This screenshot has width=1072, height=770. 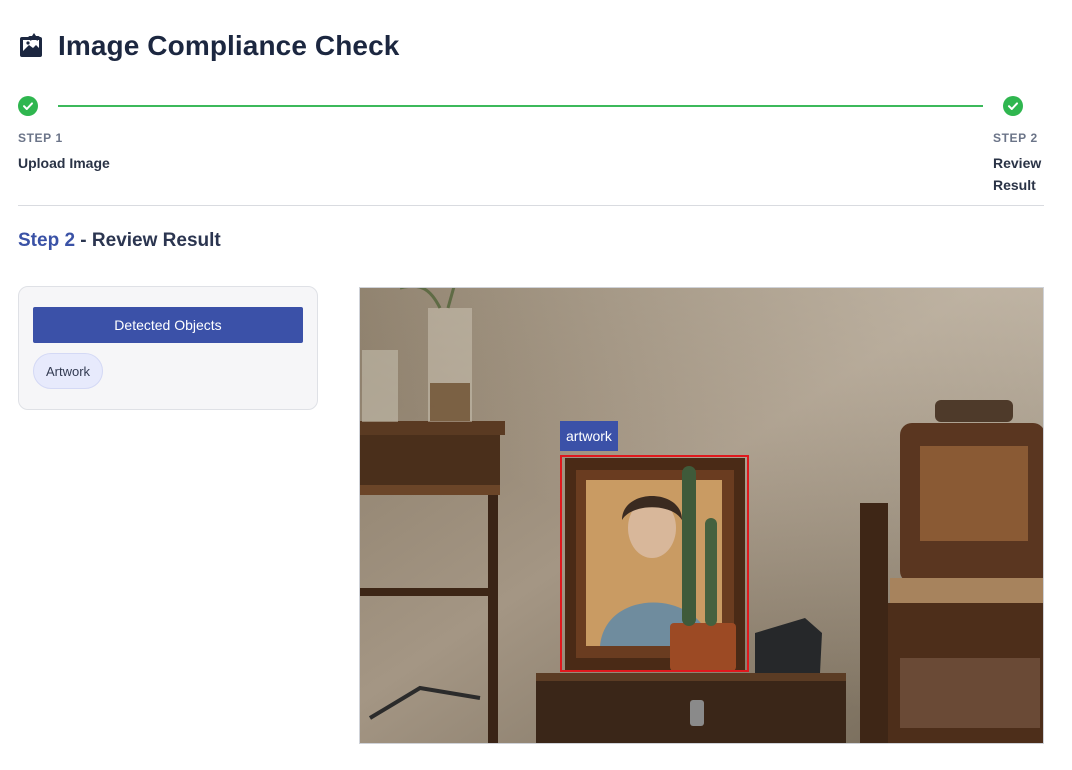 I want to click on section-title-text: Review Result, so click(x=156, y=240).